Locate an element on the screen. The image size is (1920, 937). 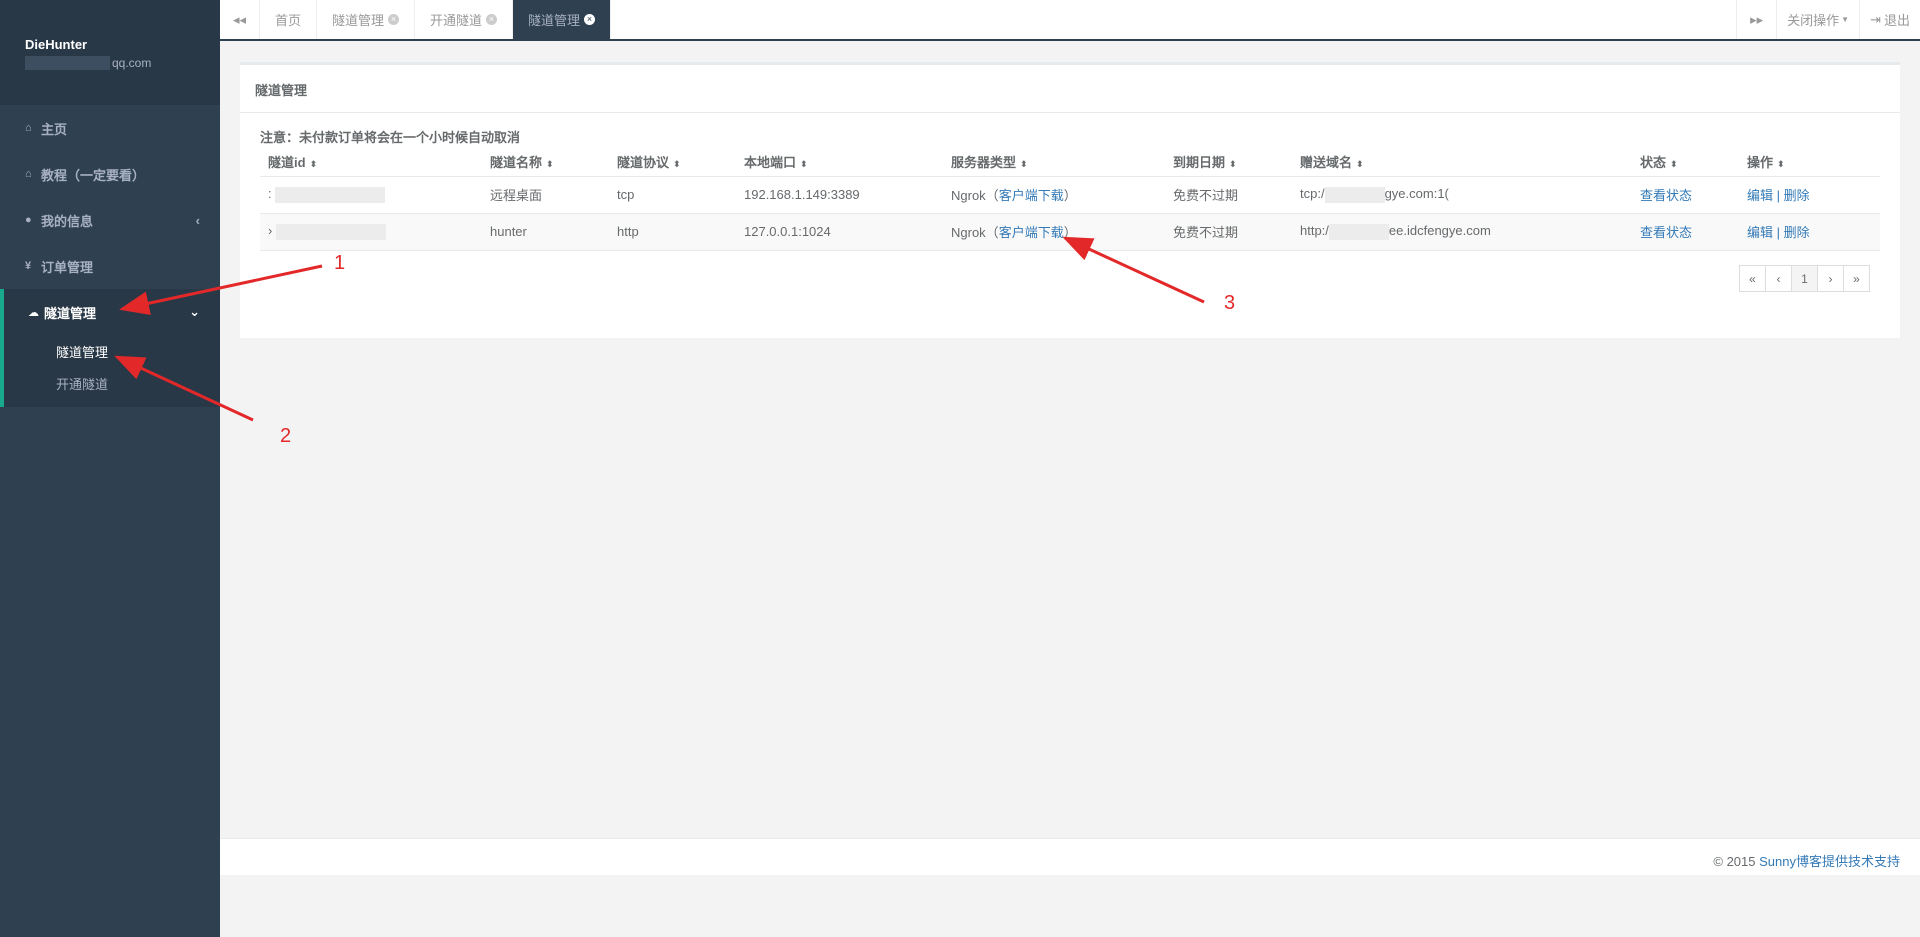
local-port-cell: 192.168.1.149:3389 is located at coordinates (839, 195).